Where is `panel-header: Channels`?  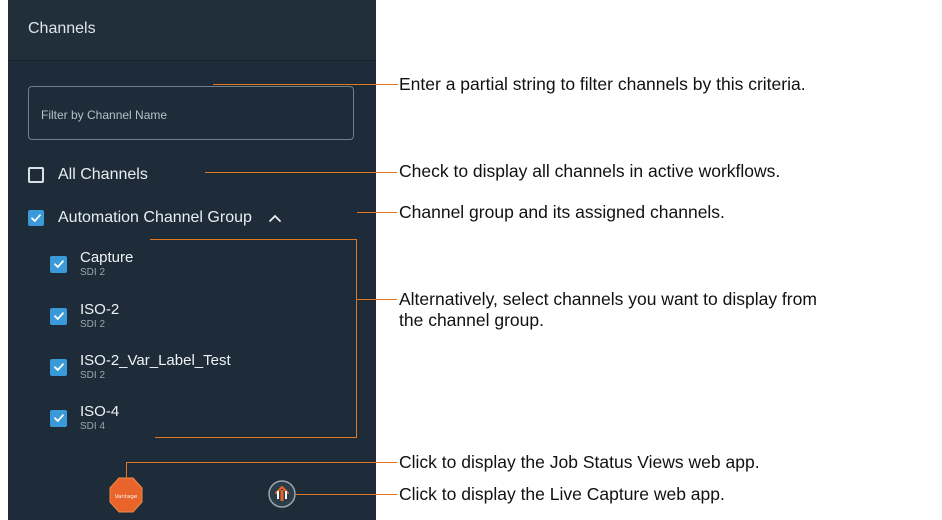
panel-header: Channels is located at coordinates (192, 30).